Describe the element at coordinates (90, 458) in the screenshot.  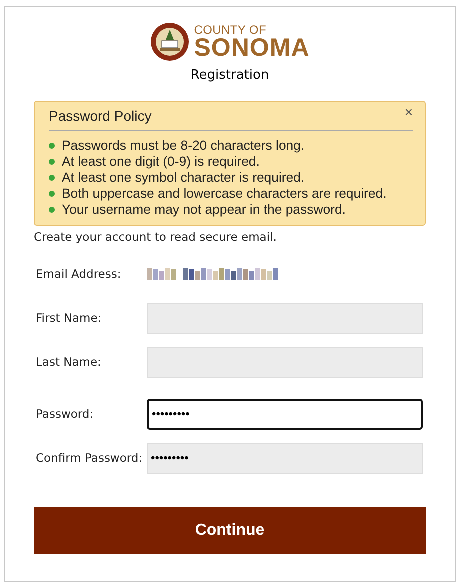
I see `field-label: Confirm Password:` at that location.